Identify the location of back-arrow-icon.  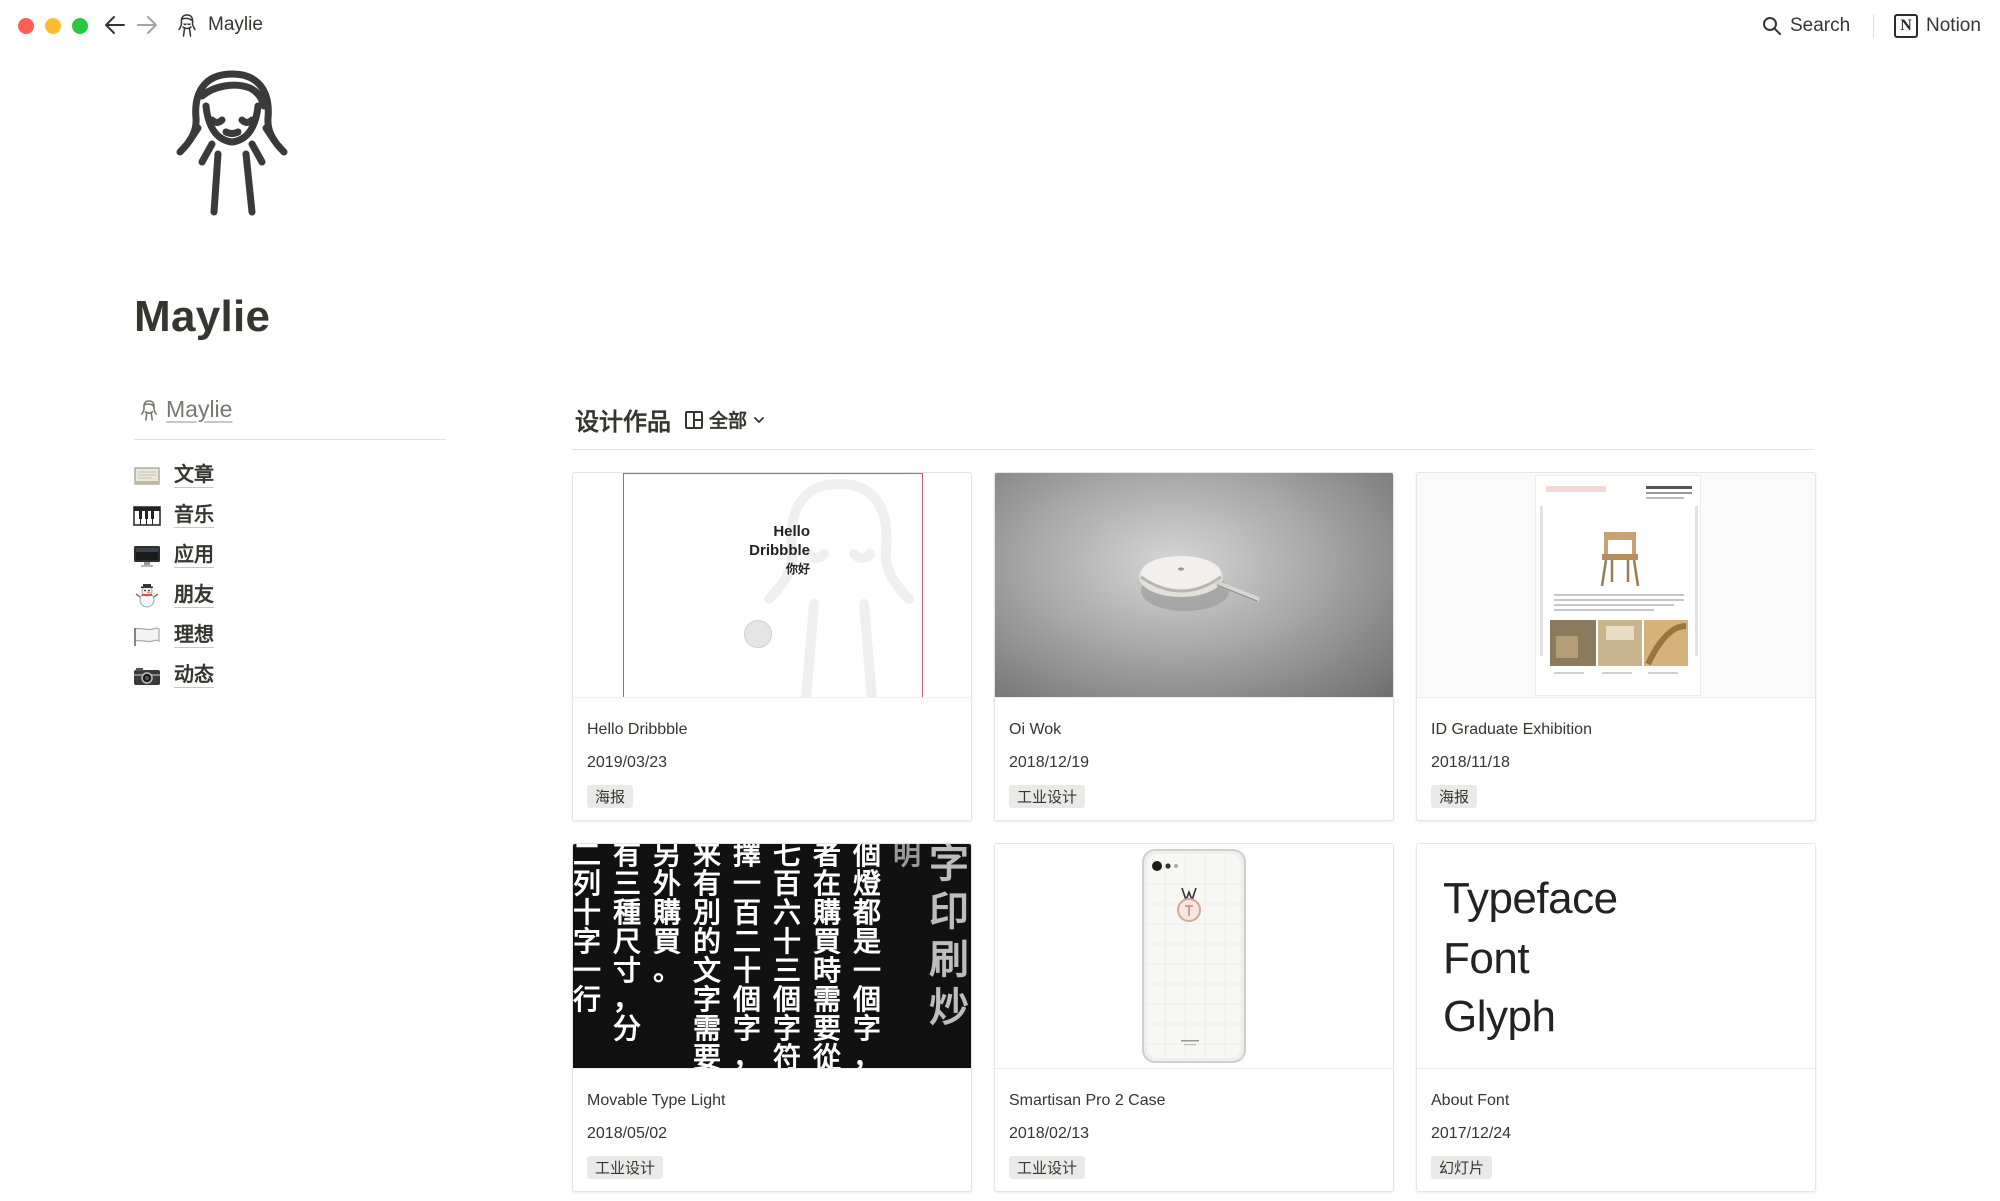
(115, 25).